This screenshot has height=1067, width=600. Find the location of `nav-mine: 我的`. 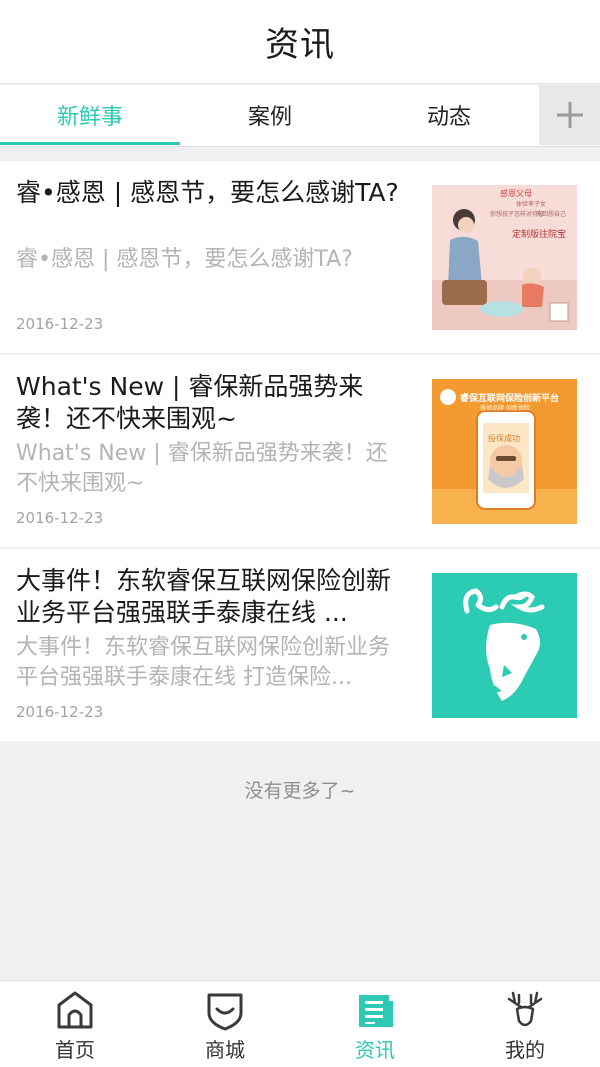

nav-mine: 我的 is located at coordinates (525, 1024).